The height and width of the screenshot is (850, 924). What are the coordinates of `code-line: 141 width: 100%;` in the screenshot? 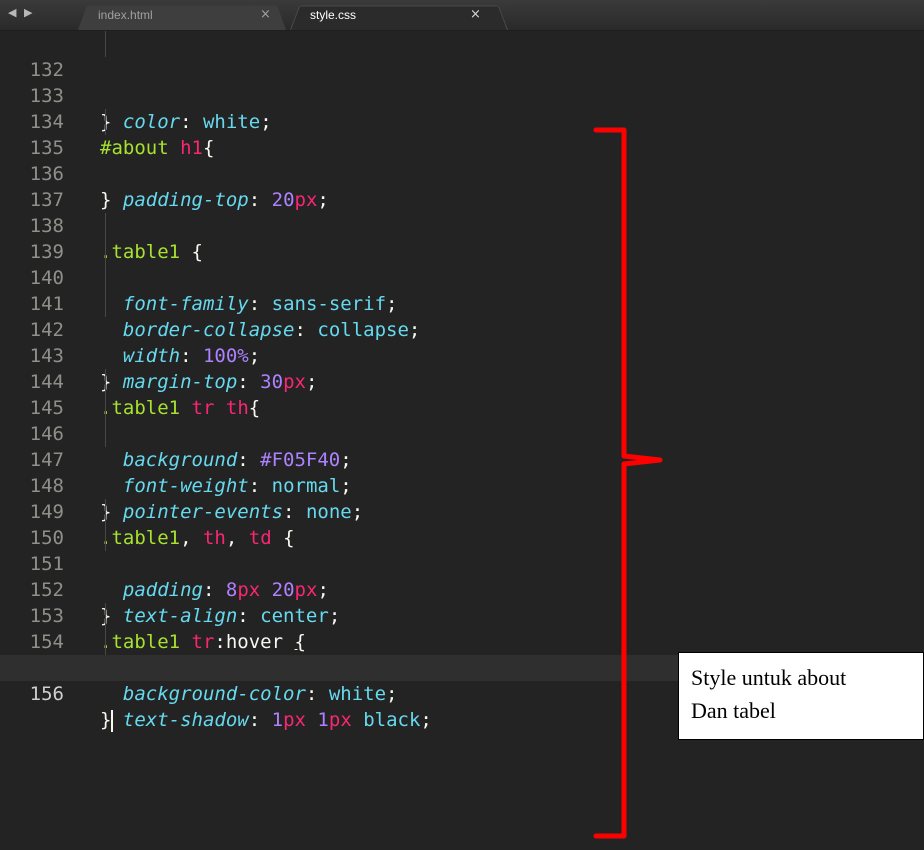 It's located at (462, 316).